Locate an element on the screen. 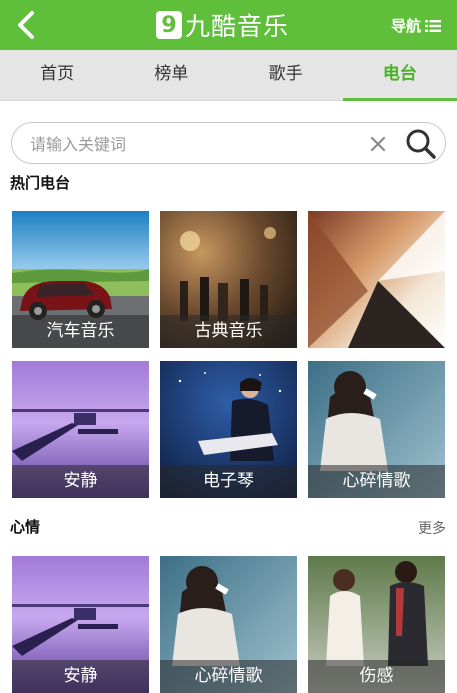  mood-card-quiet: 安静 is located at coordinates (80, 624).